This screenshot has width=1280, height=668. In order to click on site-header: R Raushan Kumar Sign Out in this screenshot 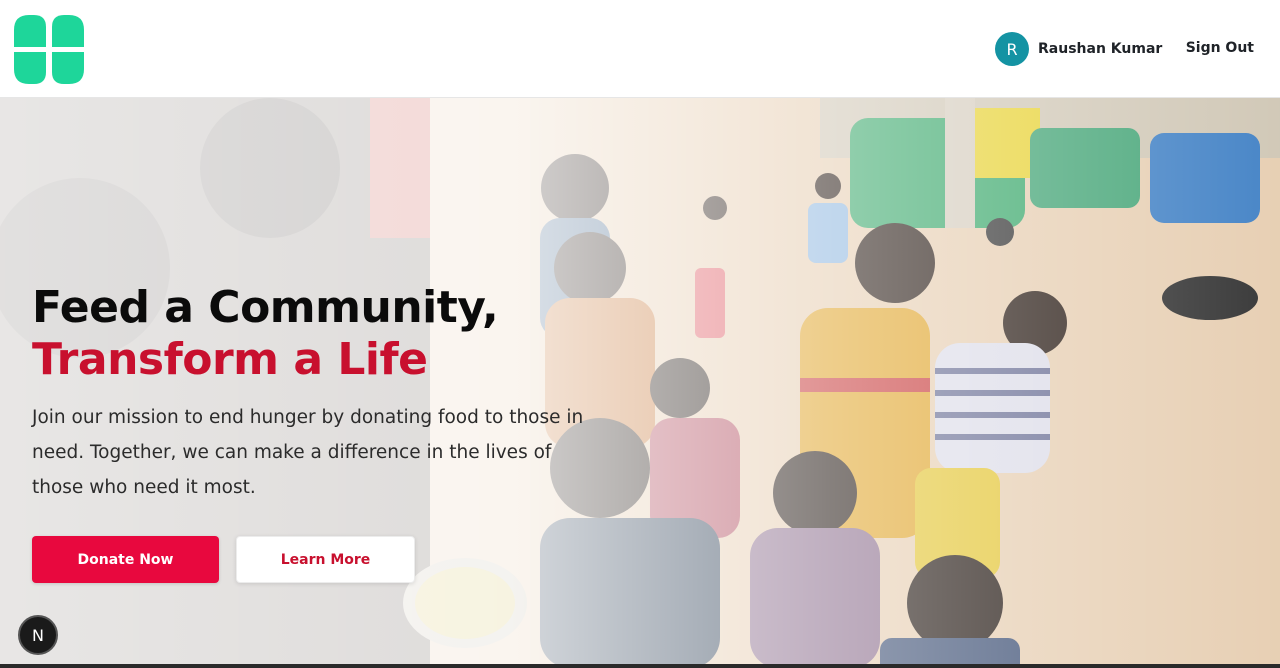, I will do `click(640, 49)`.